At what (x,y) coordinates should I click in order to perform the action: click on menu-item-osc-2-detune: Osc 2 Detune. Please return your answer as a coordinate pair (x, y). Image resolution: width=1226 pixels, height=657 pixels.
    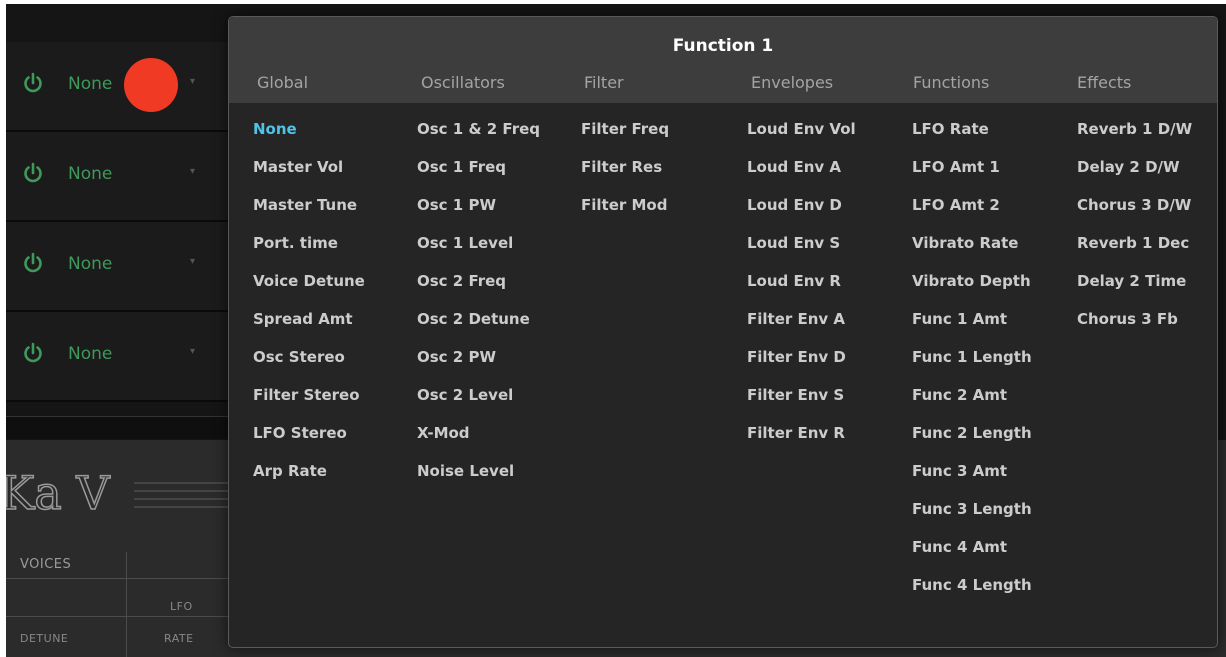
    Looking at the image, I should click on (478, 326).